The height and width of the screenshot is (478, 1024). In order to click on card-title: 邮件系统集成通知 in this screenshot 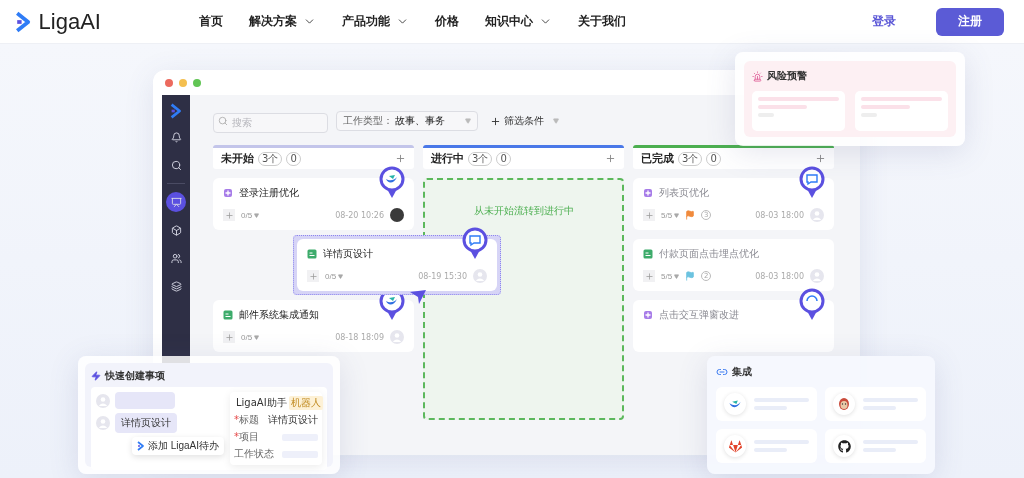, I will do `click(279, 315)`.